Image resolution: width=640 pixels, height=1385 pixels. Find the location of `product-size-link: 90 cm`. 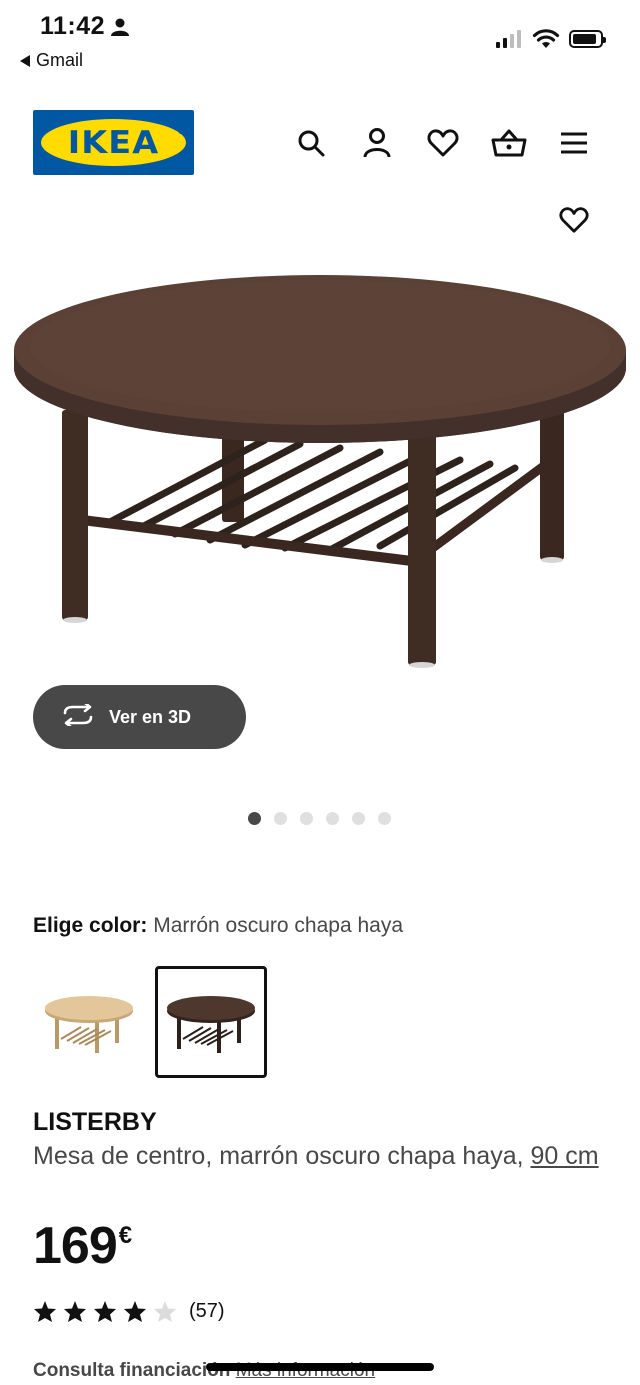

product-size-link: 90 cm is located at coordinates (565, 1156).